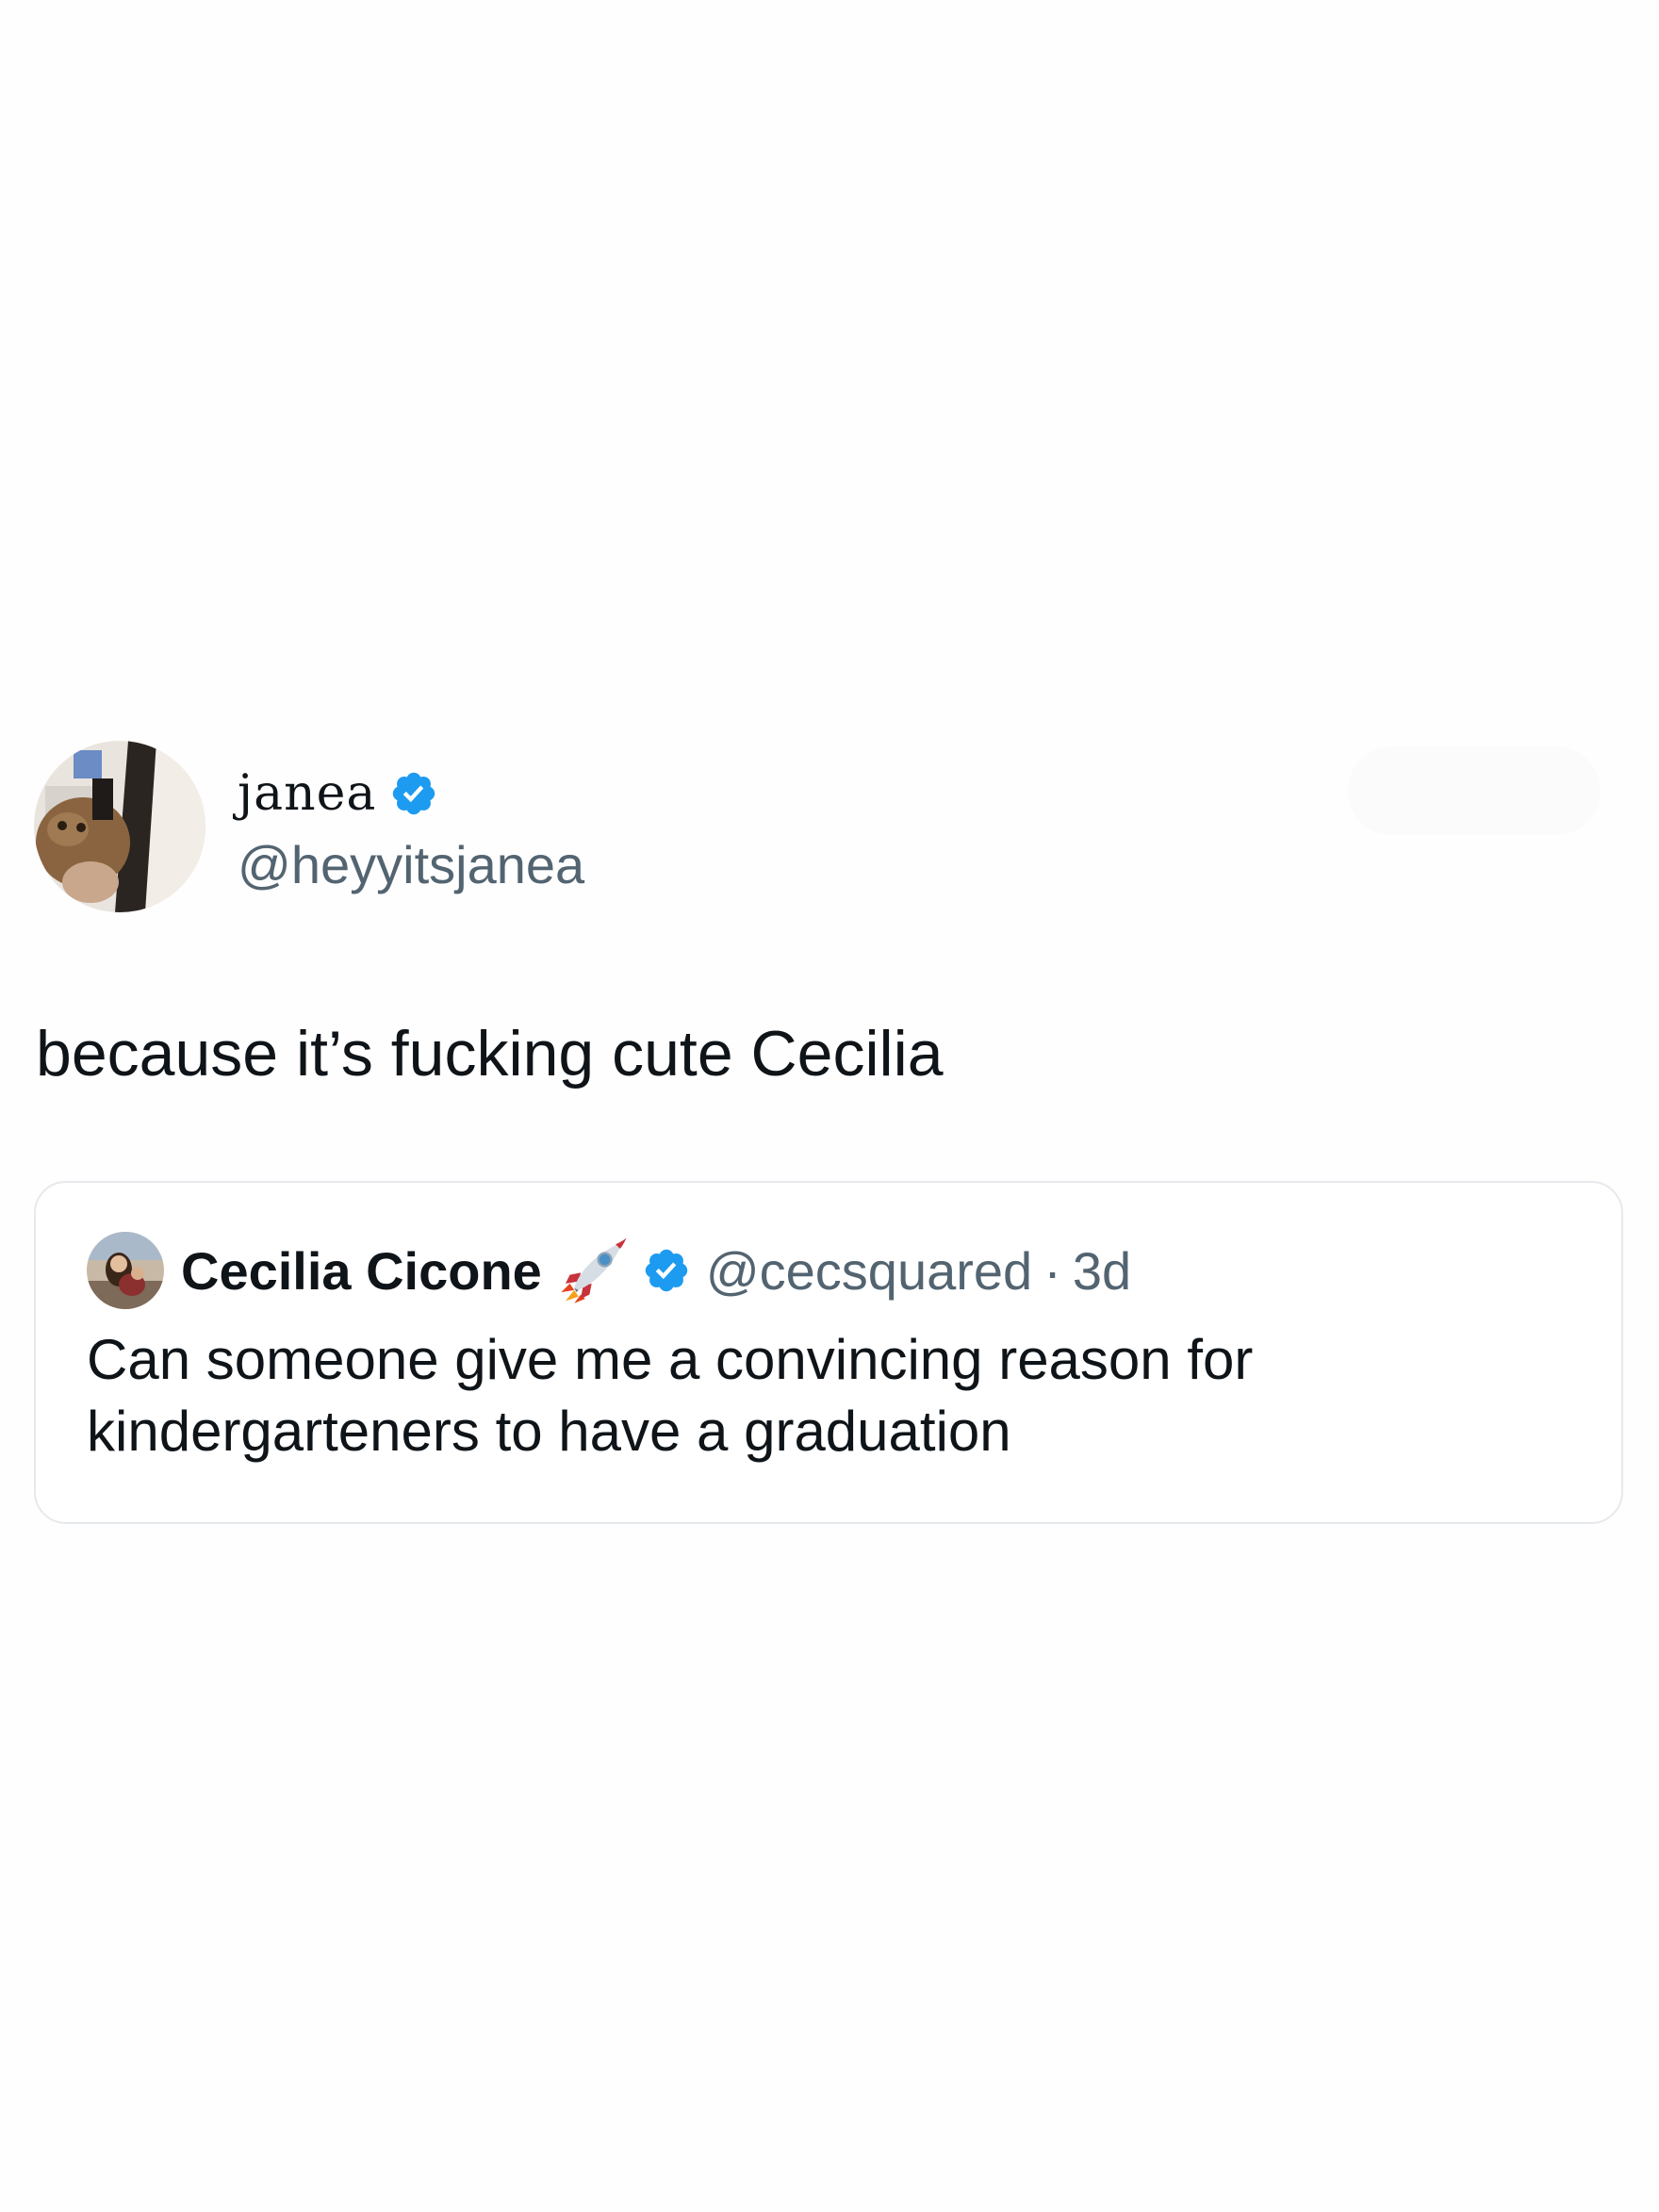 The width and height of the screenshot is (1659, 2212). Describe the element at coordinates (126, 1270) in the screenshot. I see `quoted-author-avatar` at that location.